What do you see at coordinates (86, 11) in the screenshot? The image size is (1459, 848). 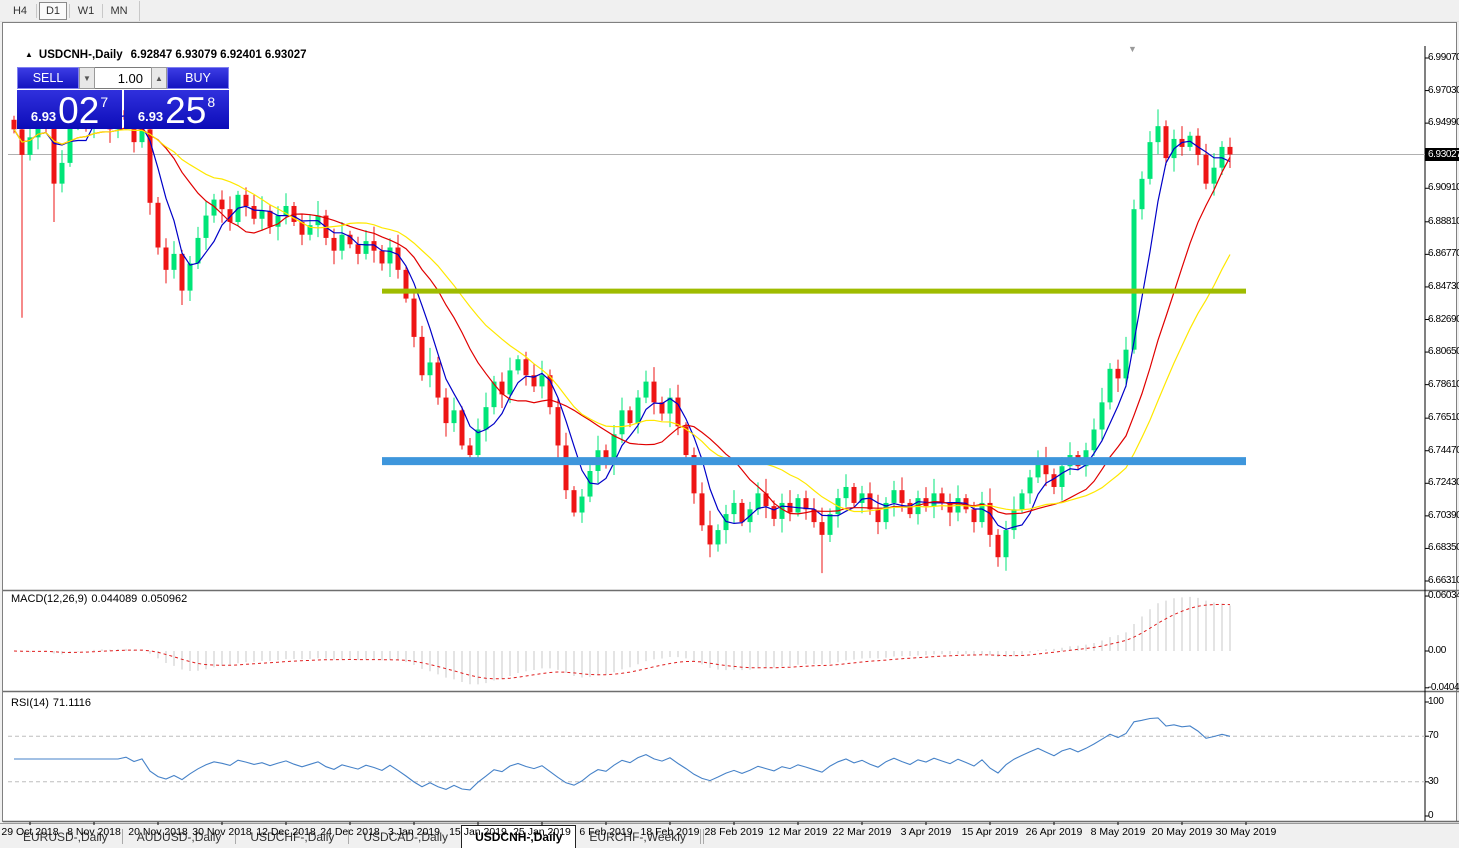 I see `timeframe-button-w1: W1` at bounding box center [86, 11].